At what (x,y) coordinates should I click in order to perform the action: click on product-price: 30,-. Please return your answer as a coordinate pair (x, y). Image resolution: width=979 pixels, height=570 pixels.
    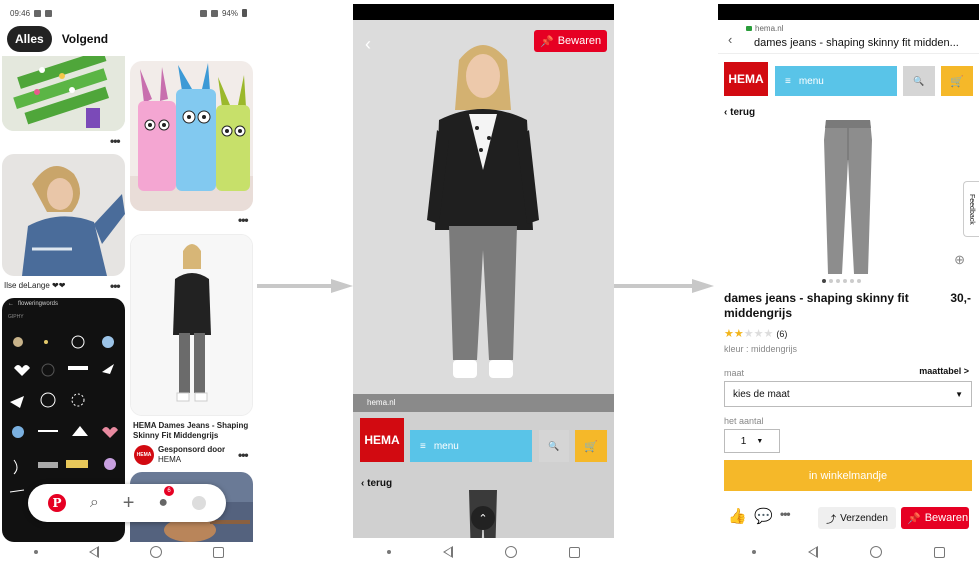
    Looking at the image, I should click on (960, 298).